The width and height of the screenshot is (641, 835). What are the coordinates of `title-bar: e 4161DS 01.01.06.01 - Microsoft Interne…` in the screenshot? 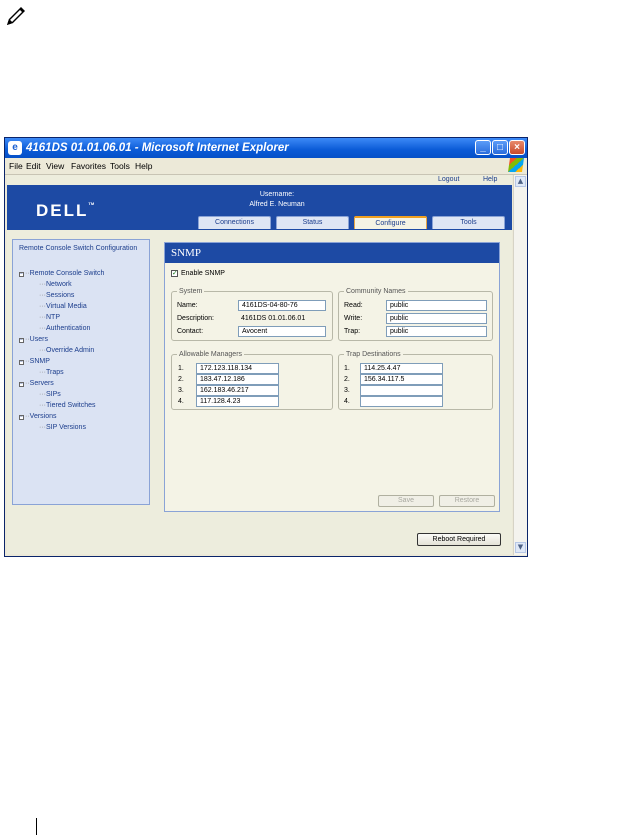 It's located at (266, 148).